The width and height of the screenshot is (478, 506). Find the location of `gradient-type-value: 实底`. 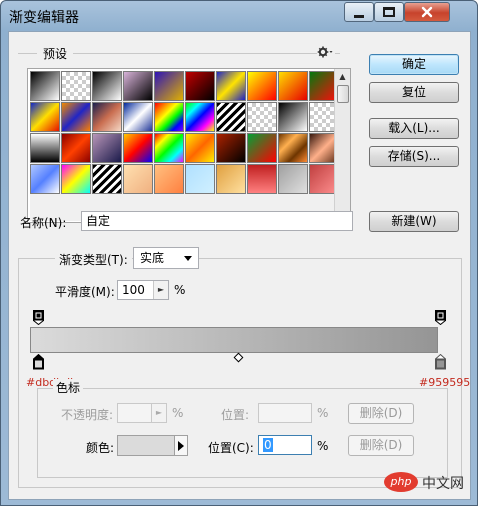

gradient-type-value: 实底 is located at coordinates (152, 258).